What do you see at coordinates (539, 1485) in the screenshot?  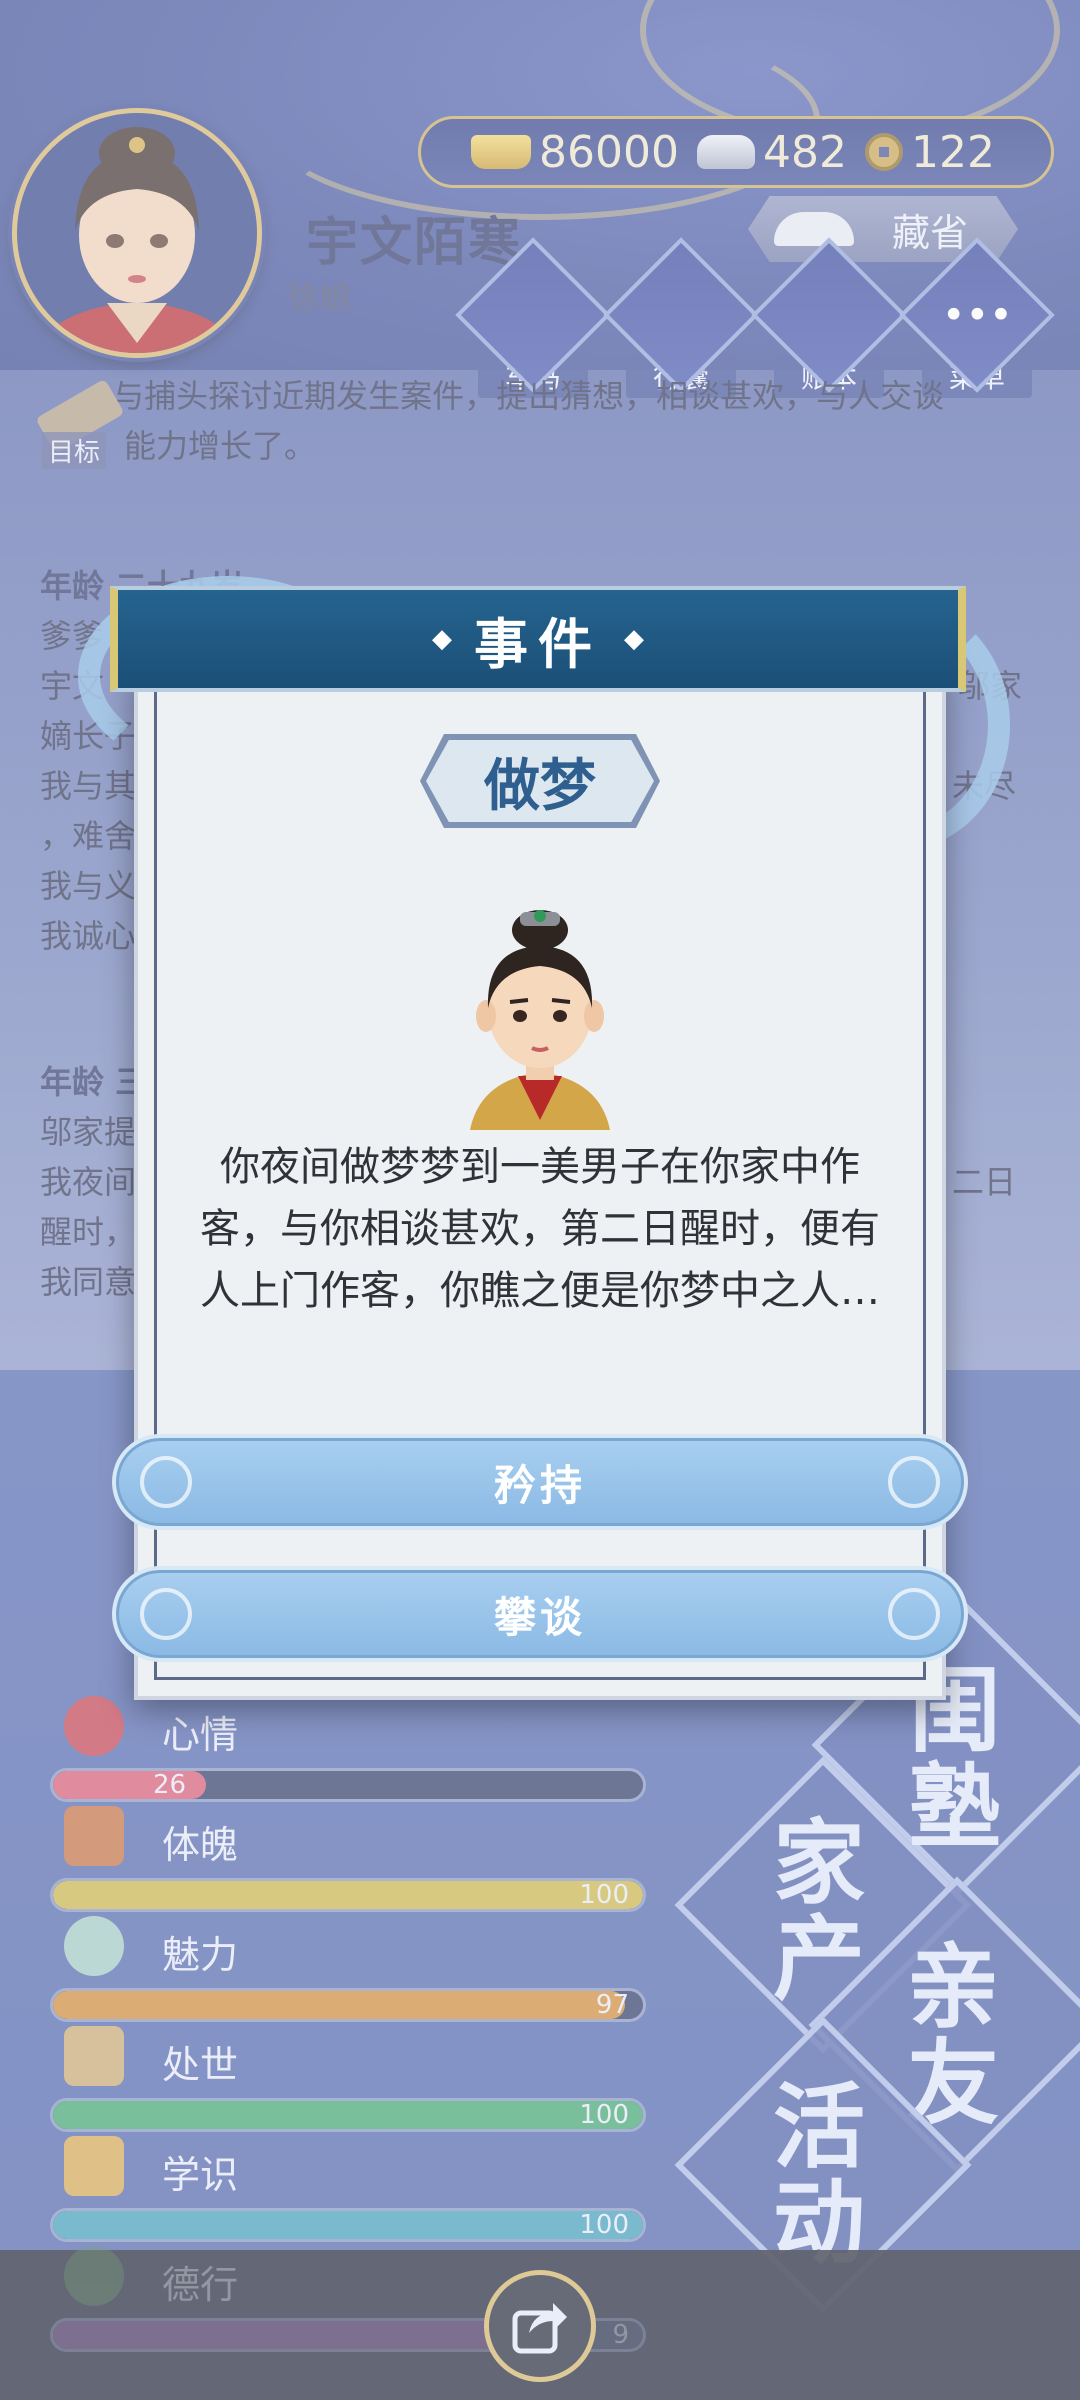 I see `choice-label: 矜持` at bounding box center [539, 1485].